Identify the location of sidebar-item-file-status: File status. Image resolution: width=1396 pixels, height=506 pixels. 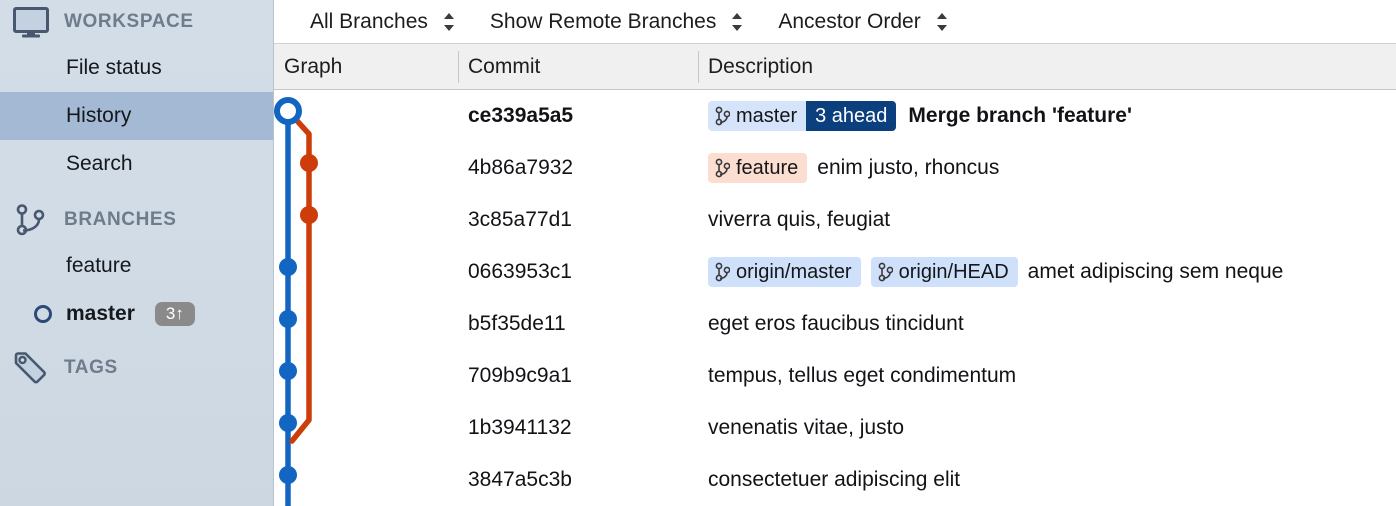
(136, 68).